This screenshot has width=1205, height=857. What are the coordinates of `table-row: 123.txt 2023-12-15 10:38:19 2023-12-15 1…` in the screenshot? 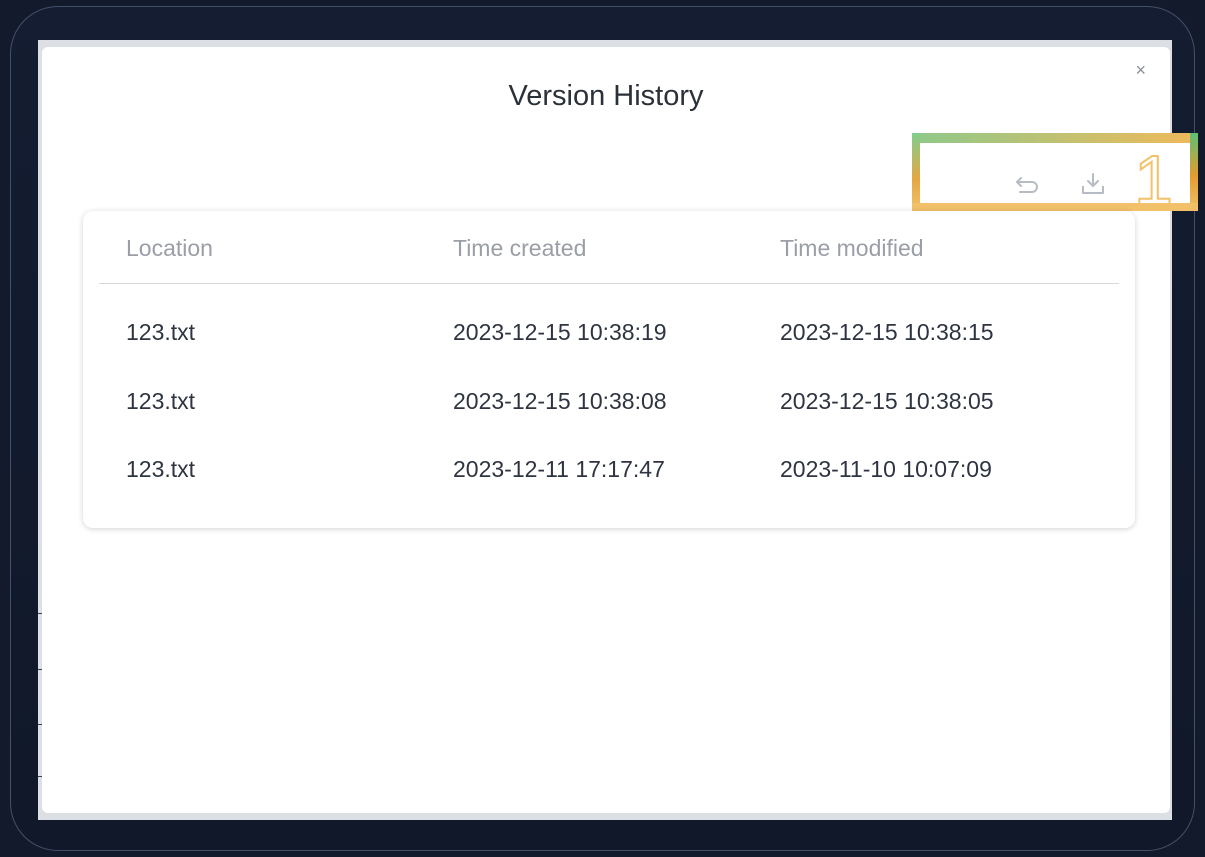 It's located at (609, 335).